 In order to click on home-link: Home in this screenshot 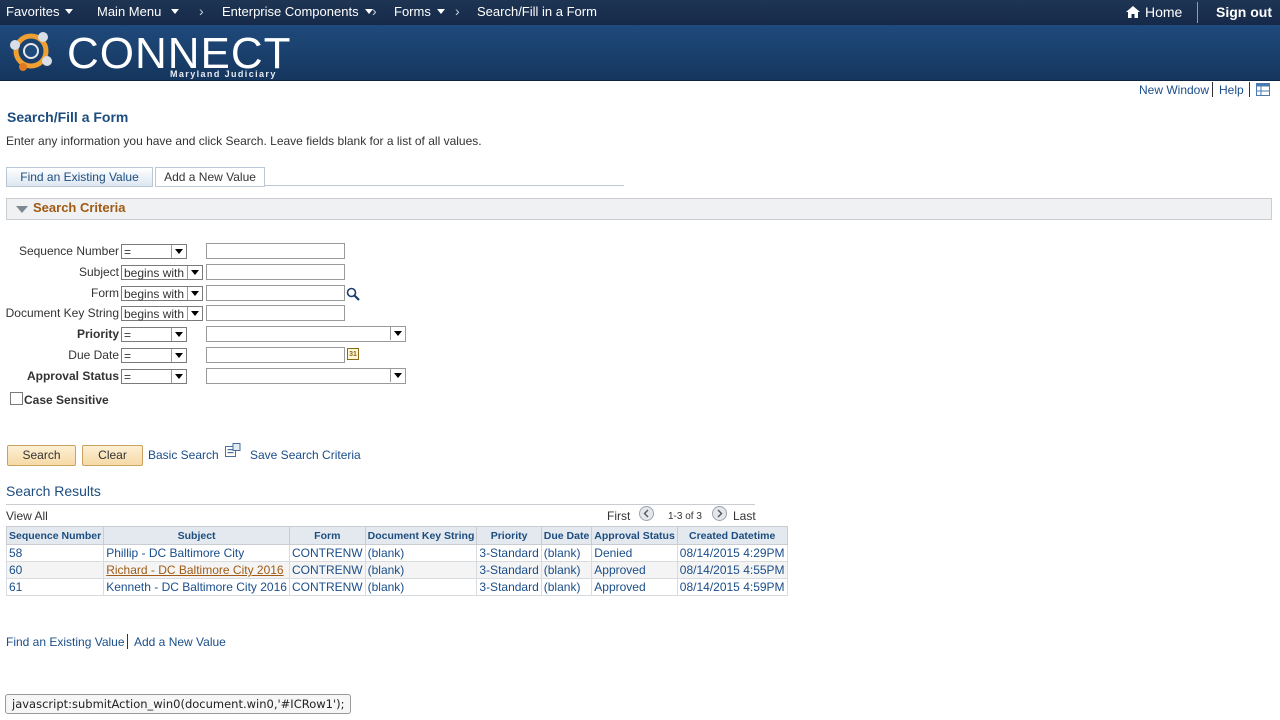, I will do `click(1154, 12)`.